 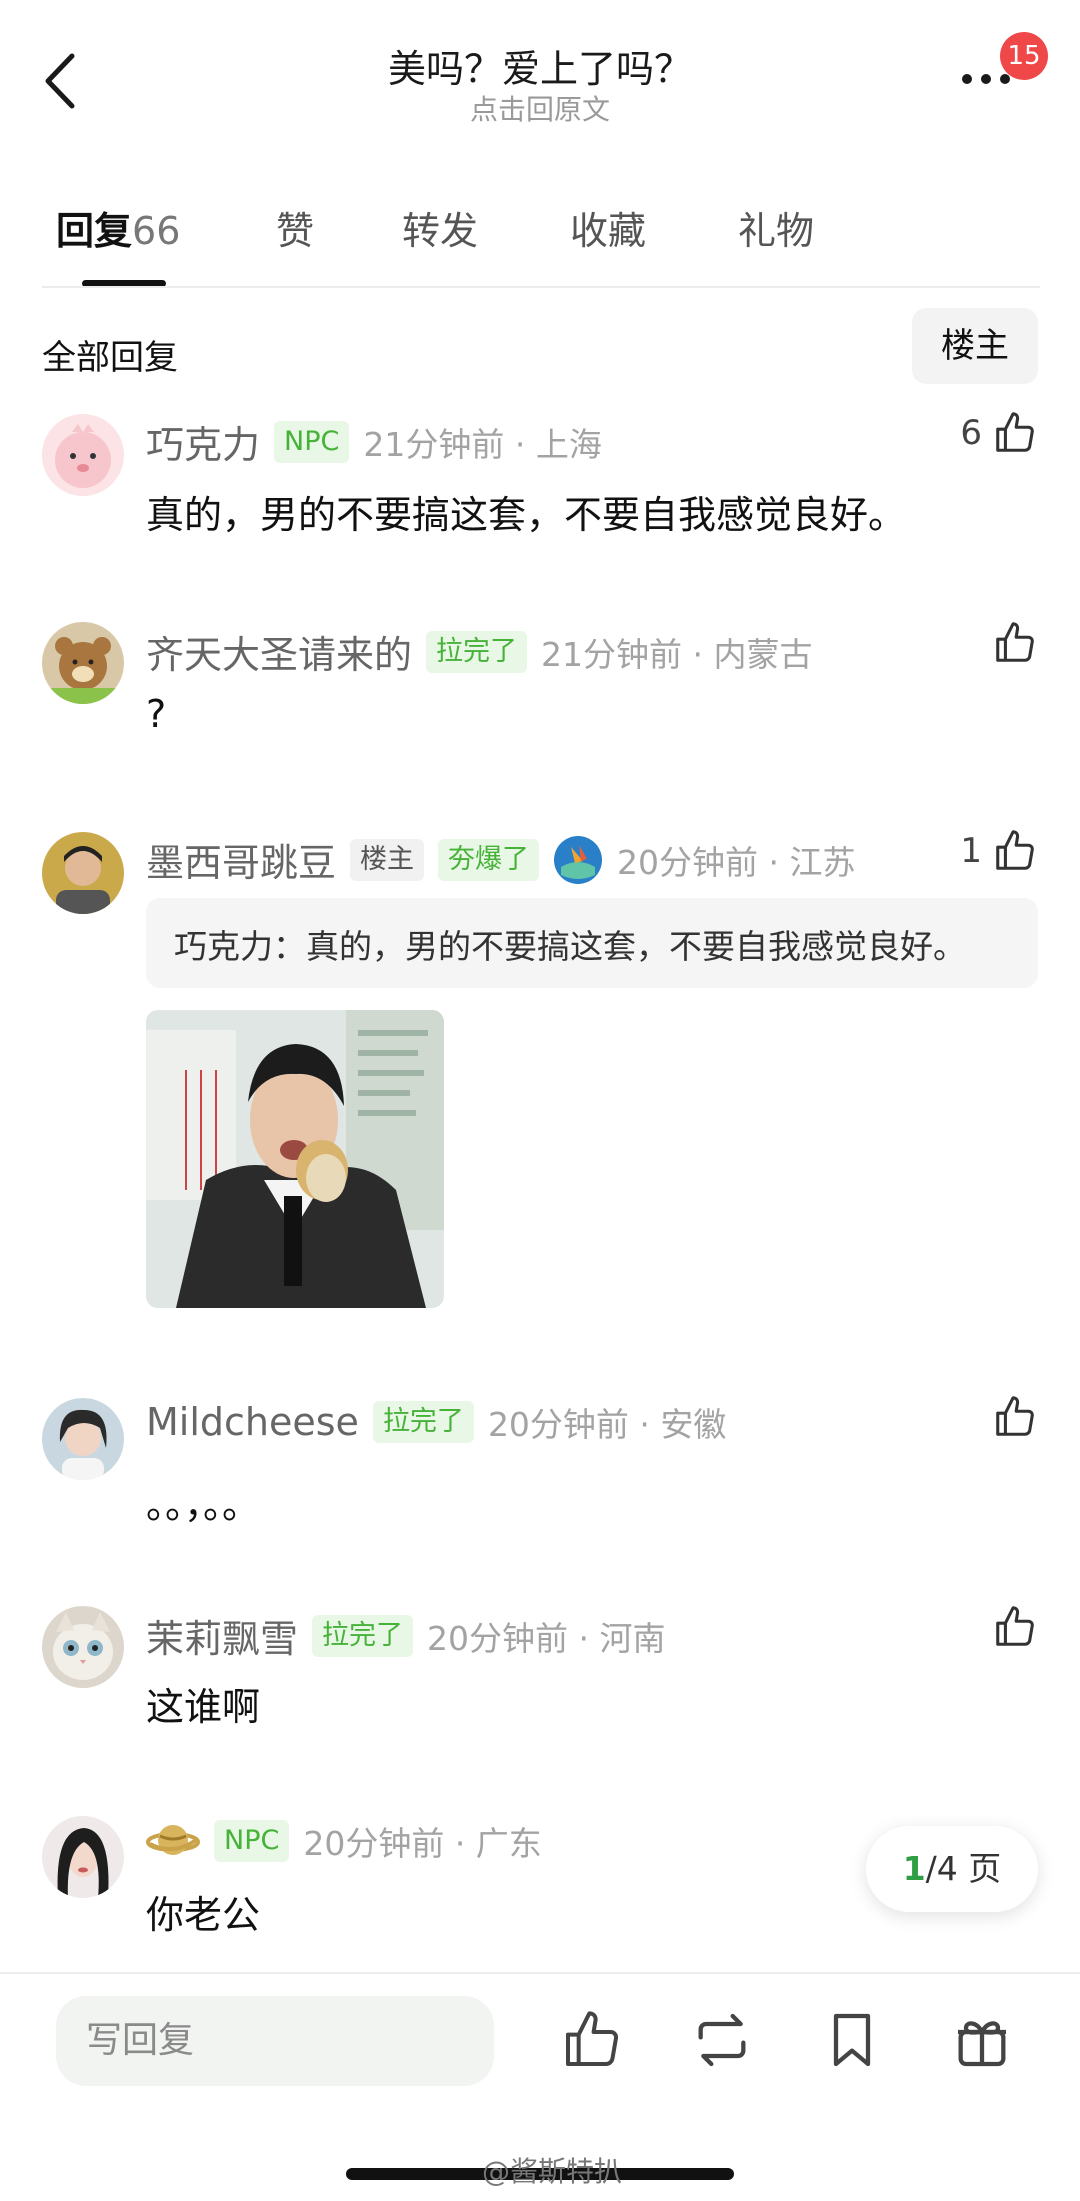 What do you see at coordinates (422, 1843) in the screenshot?
I see `comment-time: 20分钟前 · 广东` at bounding box center [422, 1843].